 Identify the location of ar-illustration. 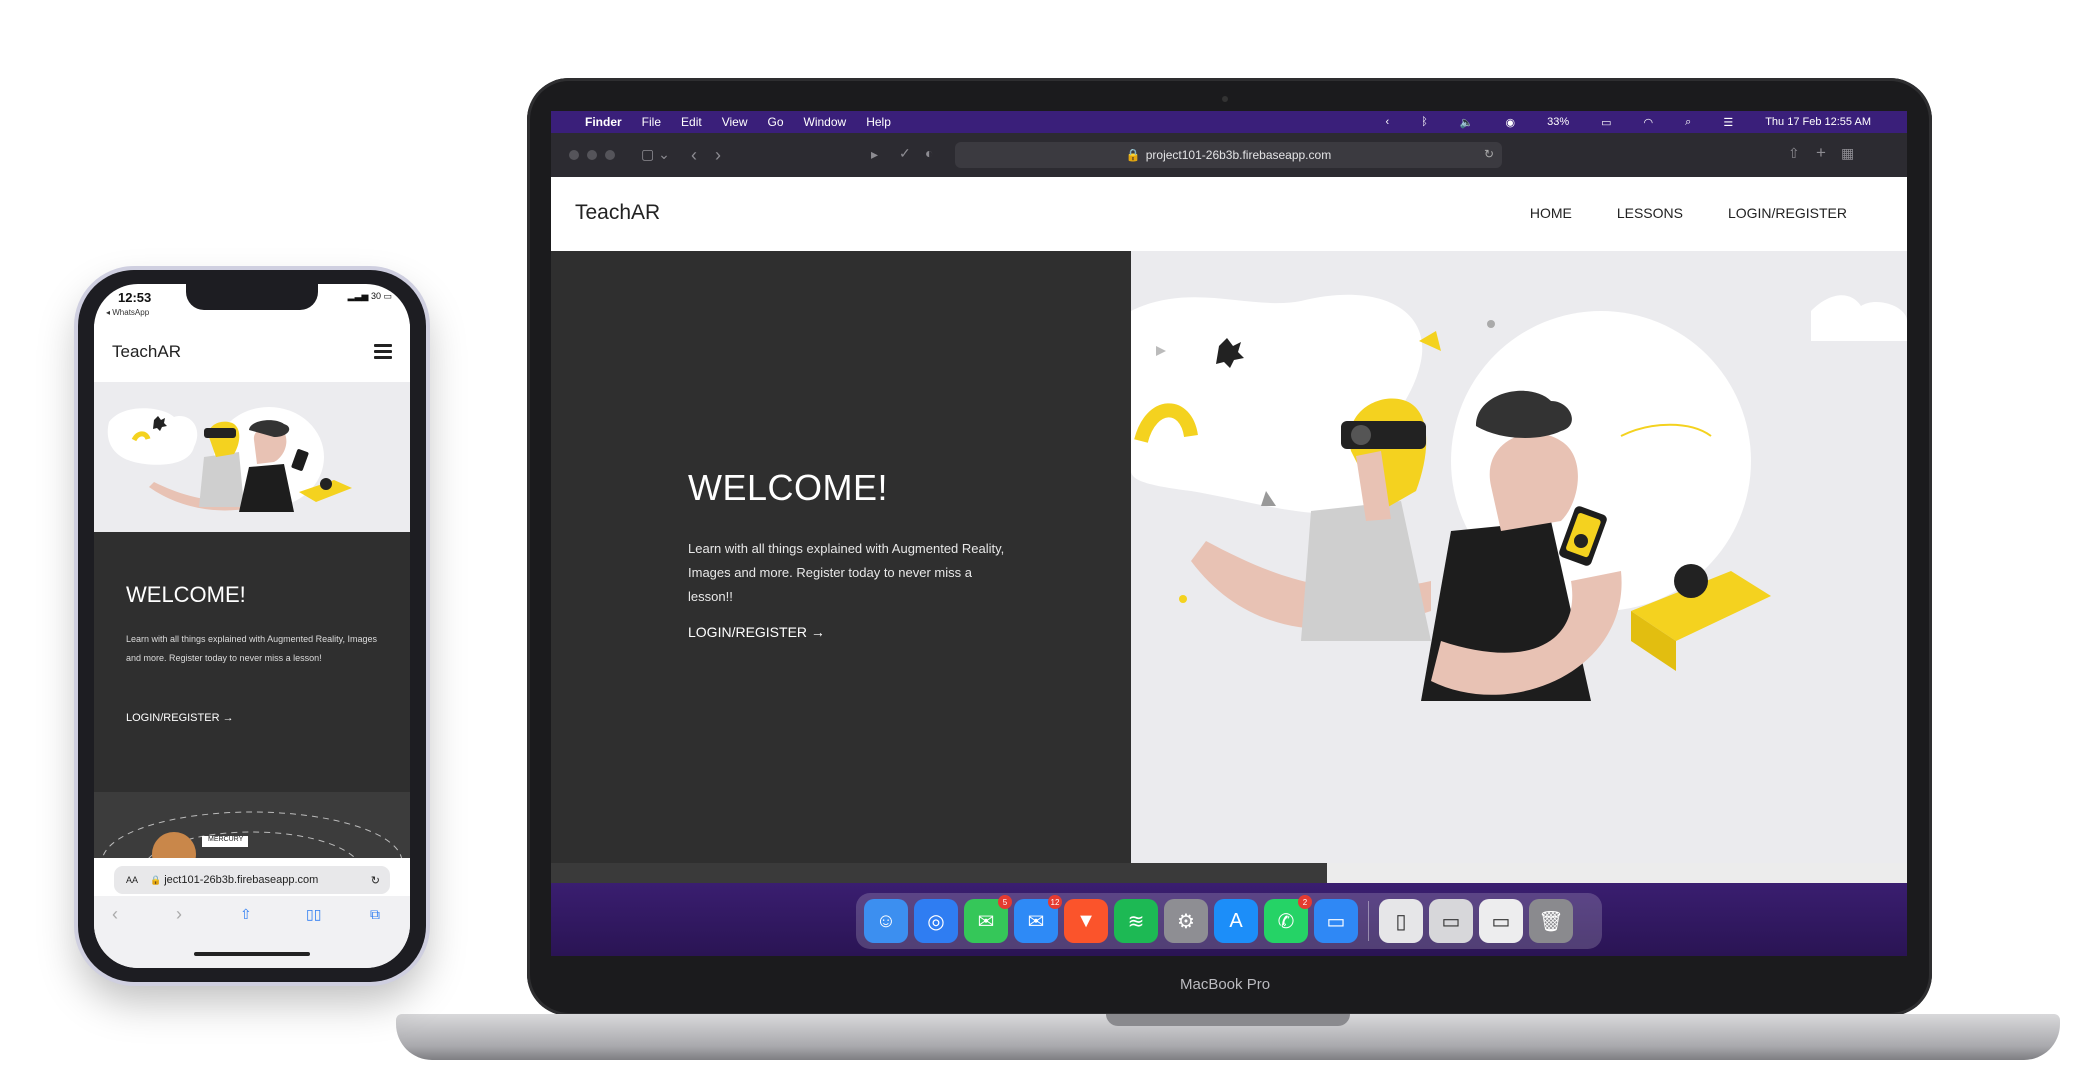
(1519, 497).